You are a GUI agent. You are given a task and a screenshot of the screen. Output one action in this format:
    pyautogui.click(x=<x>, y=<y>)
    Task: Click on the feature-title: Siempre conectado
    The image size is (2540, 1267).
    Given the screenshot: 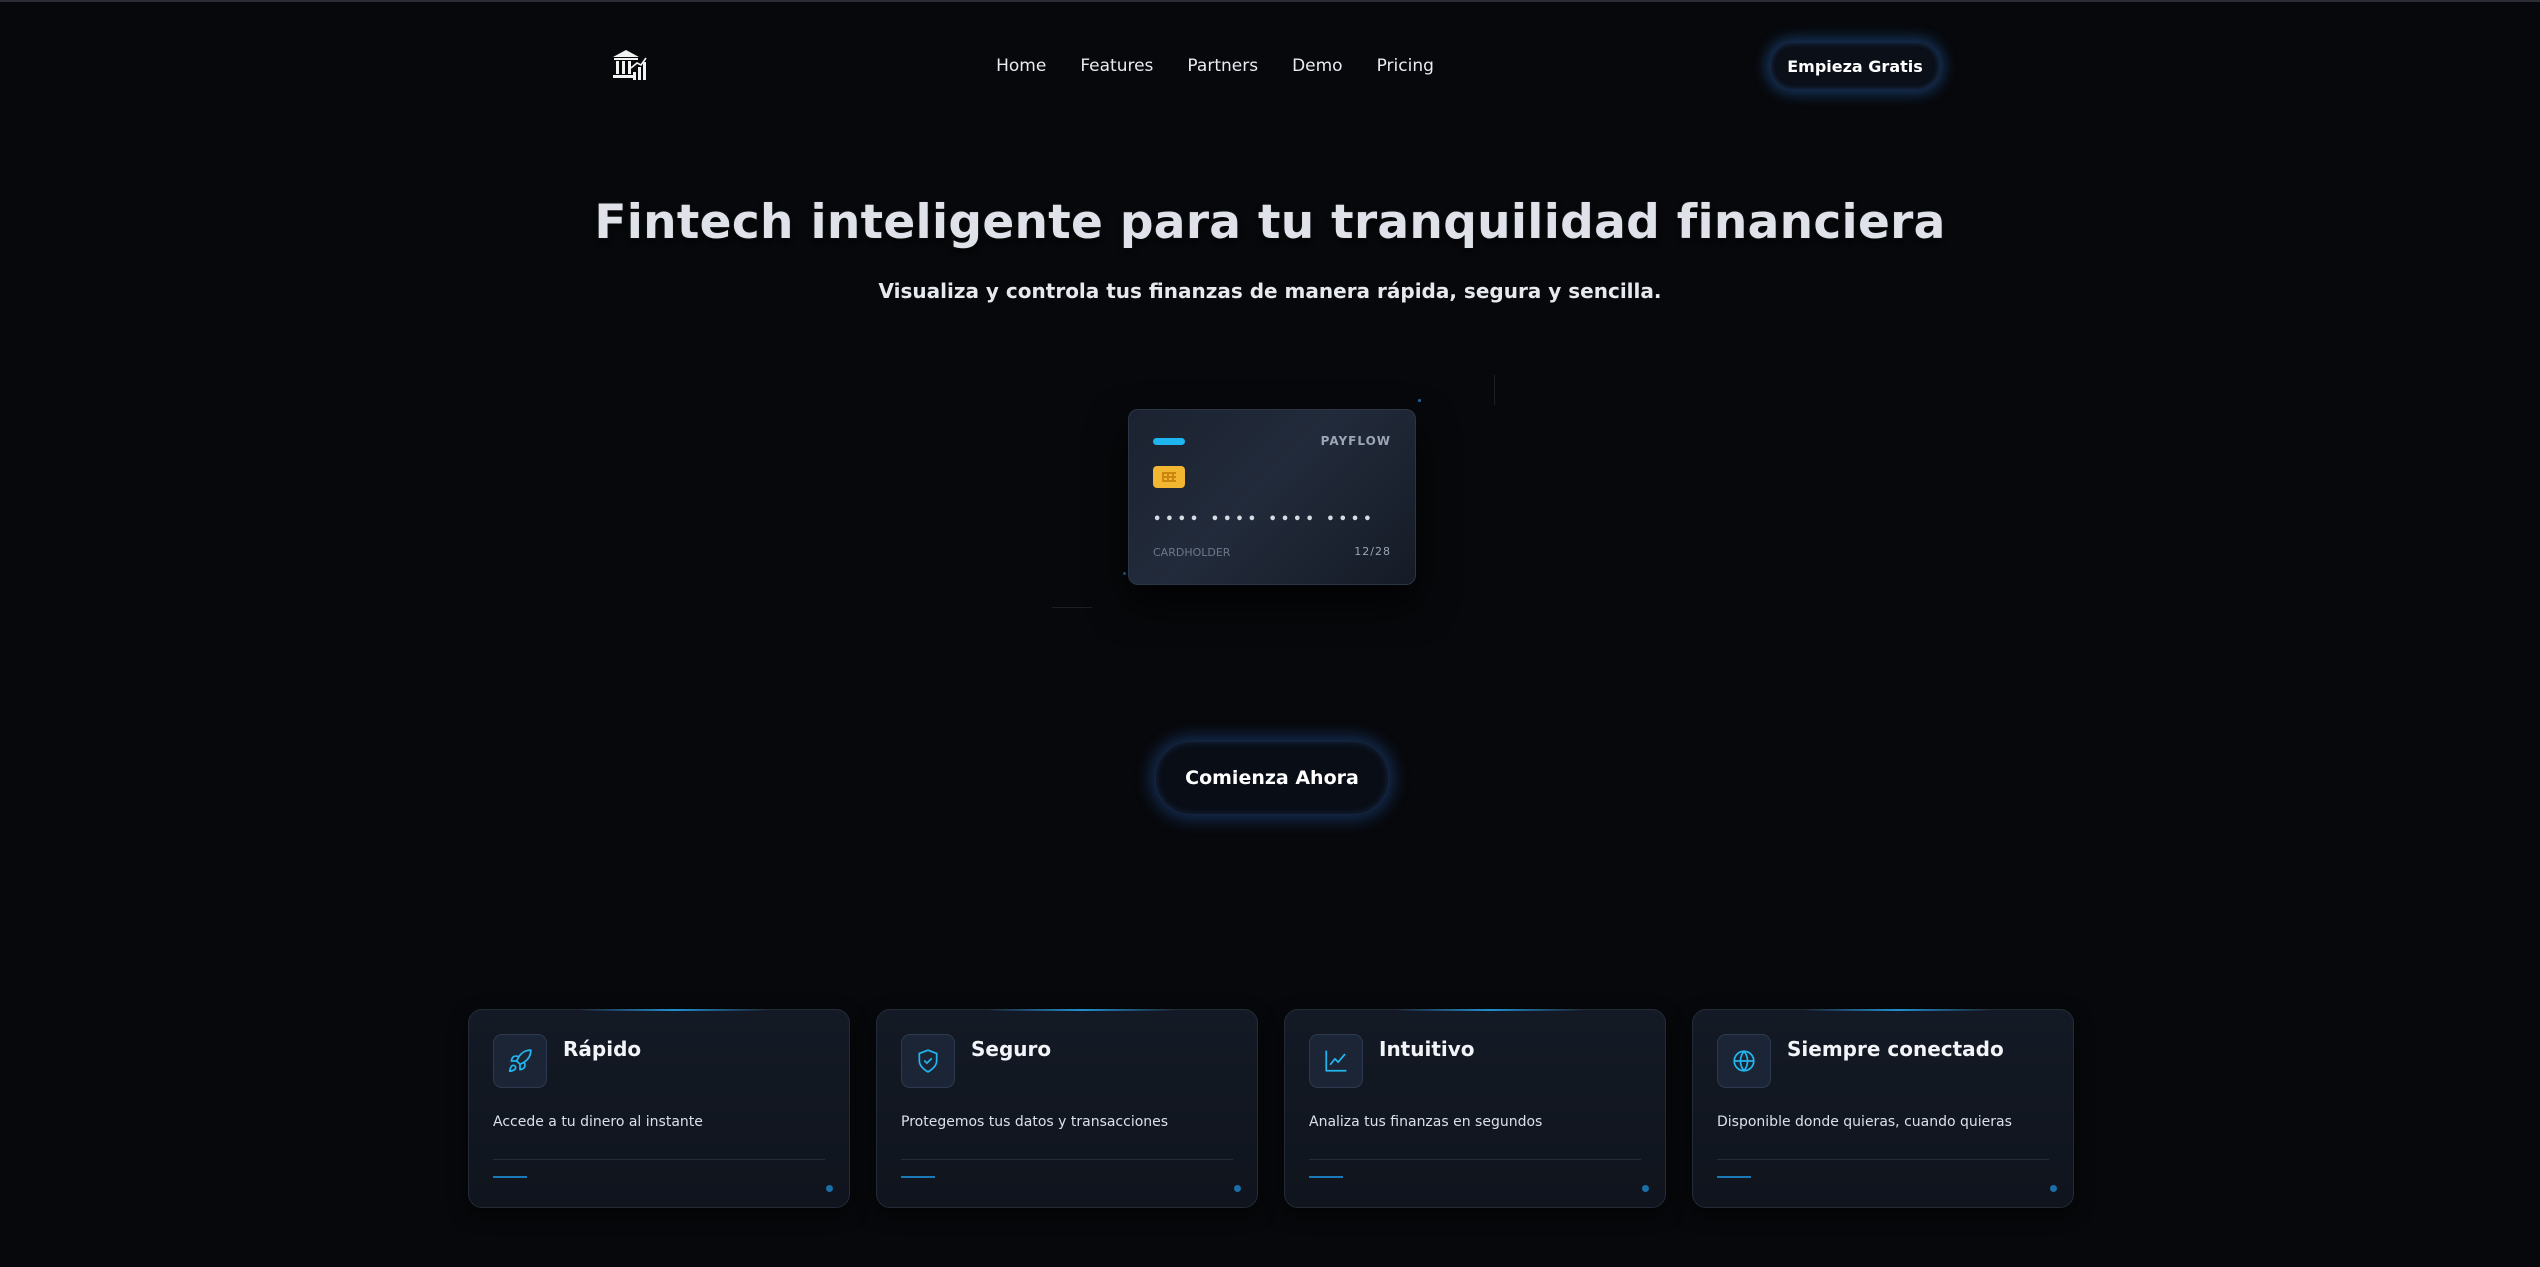 What is the action you would take?
    pyautogui.click(x=1895, y=1049)
    